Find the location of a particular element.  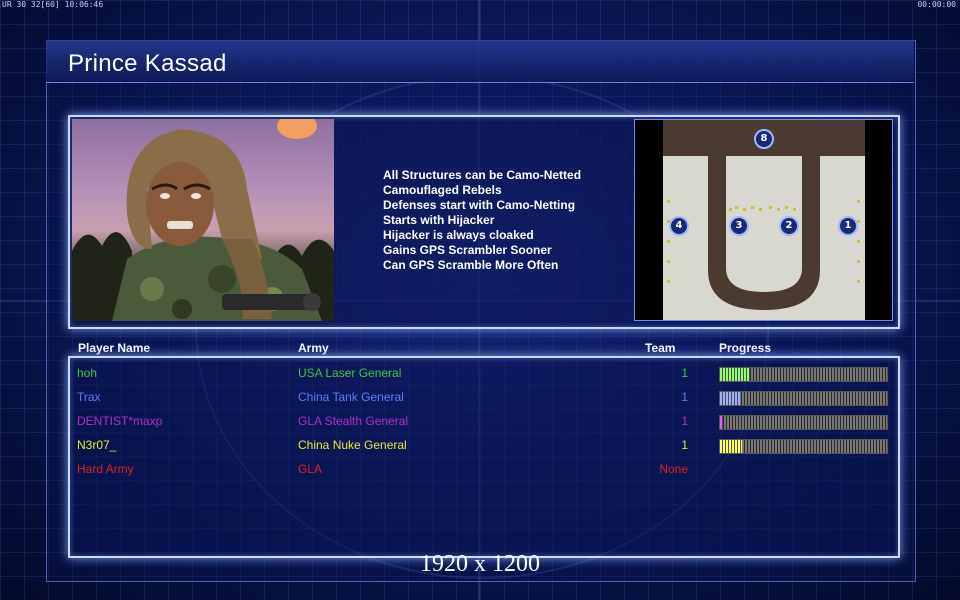

hud-fps-readout: UR 30 32[60] 10:06:46 is located at coordinates (53, 4).